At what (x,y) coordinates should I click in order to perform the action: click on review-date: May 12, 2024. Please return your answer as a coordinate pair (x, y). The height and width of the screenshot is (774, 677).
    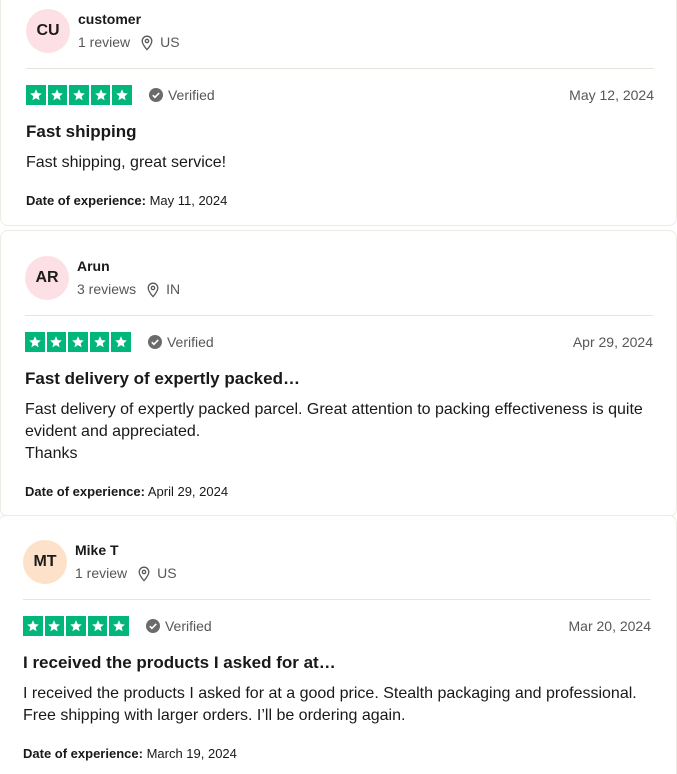
    Looking at the image, I should click on (611, 95).